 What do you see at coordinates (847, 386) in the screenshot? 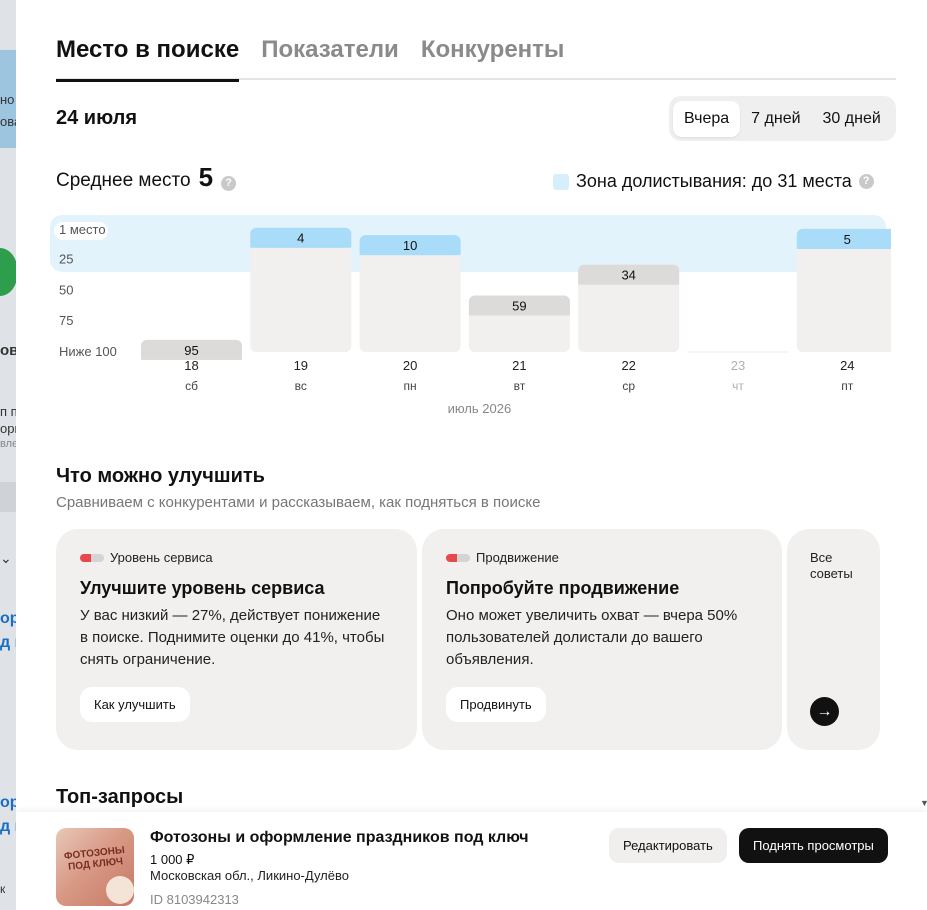
I see `x-tick-weekday: пт` at bounding box center [847, 386].